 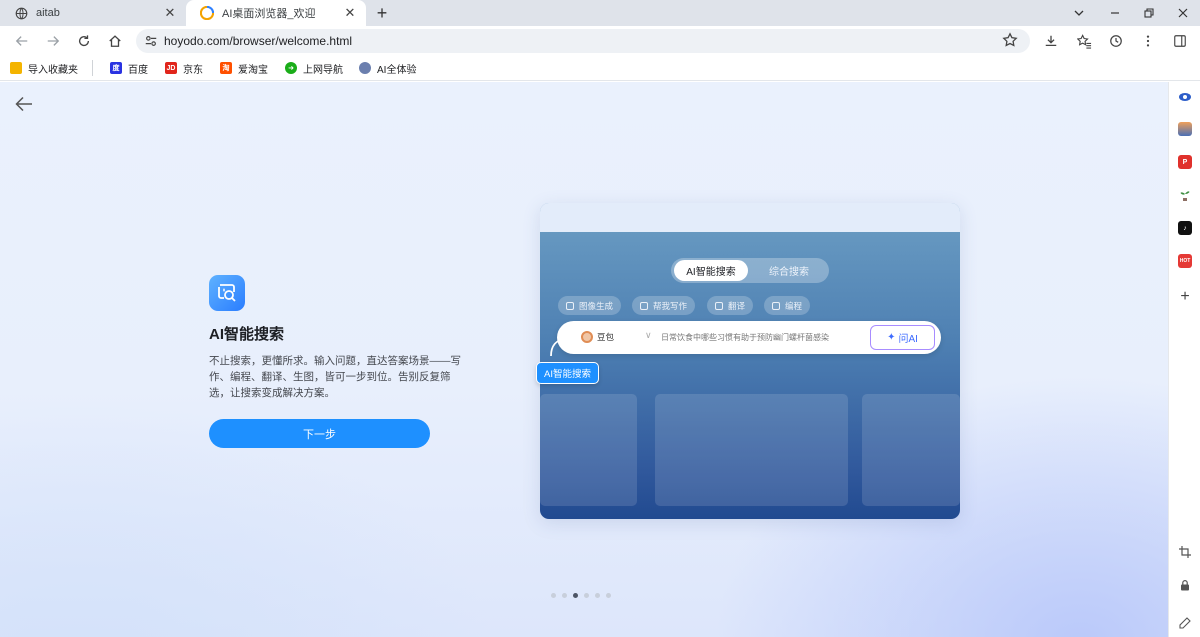 I want to click on bookmark-label: 爱淘宝, so click(x=253, y=70).